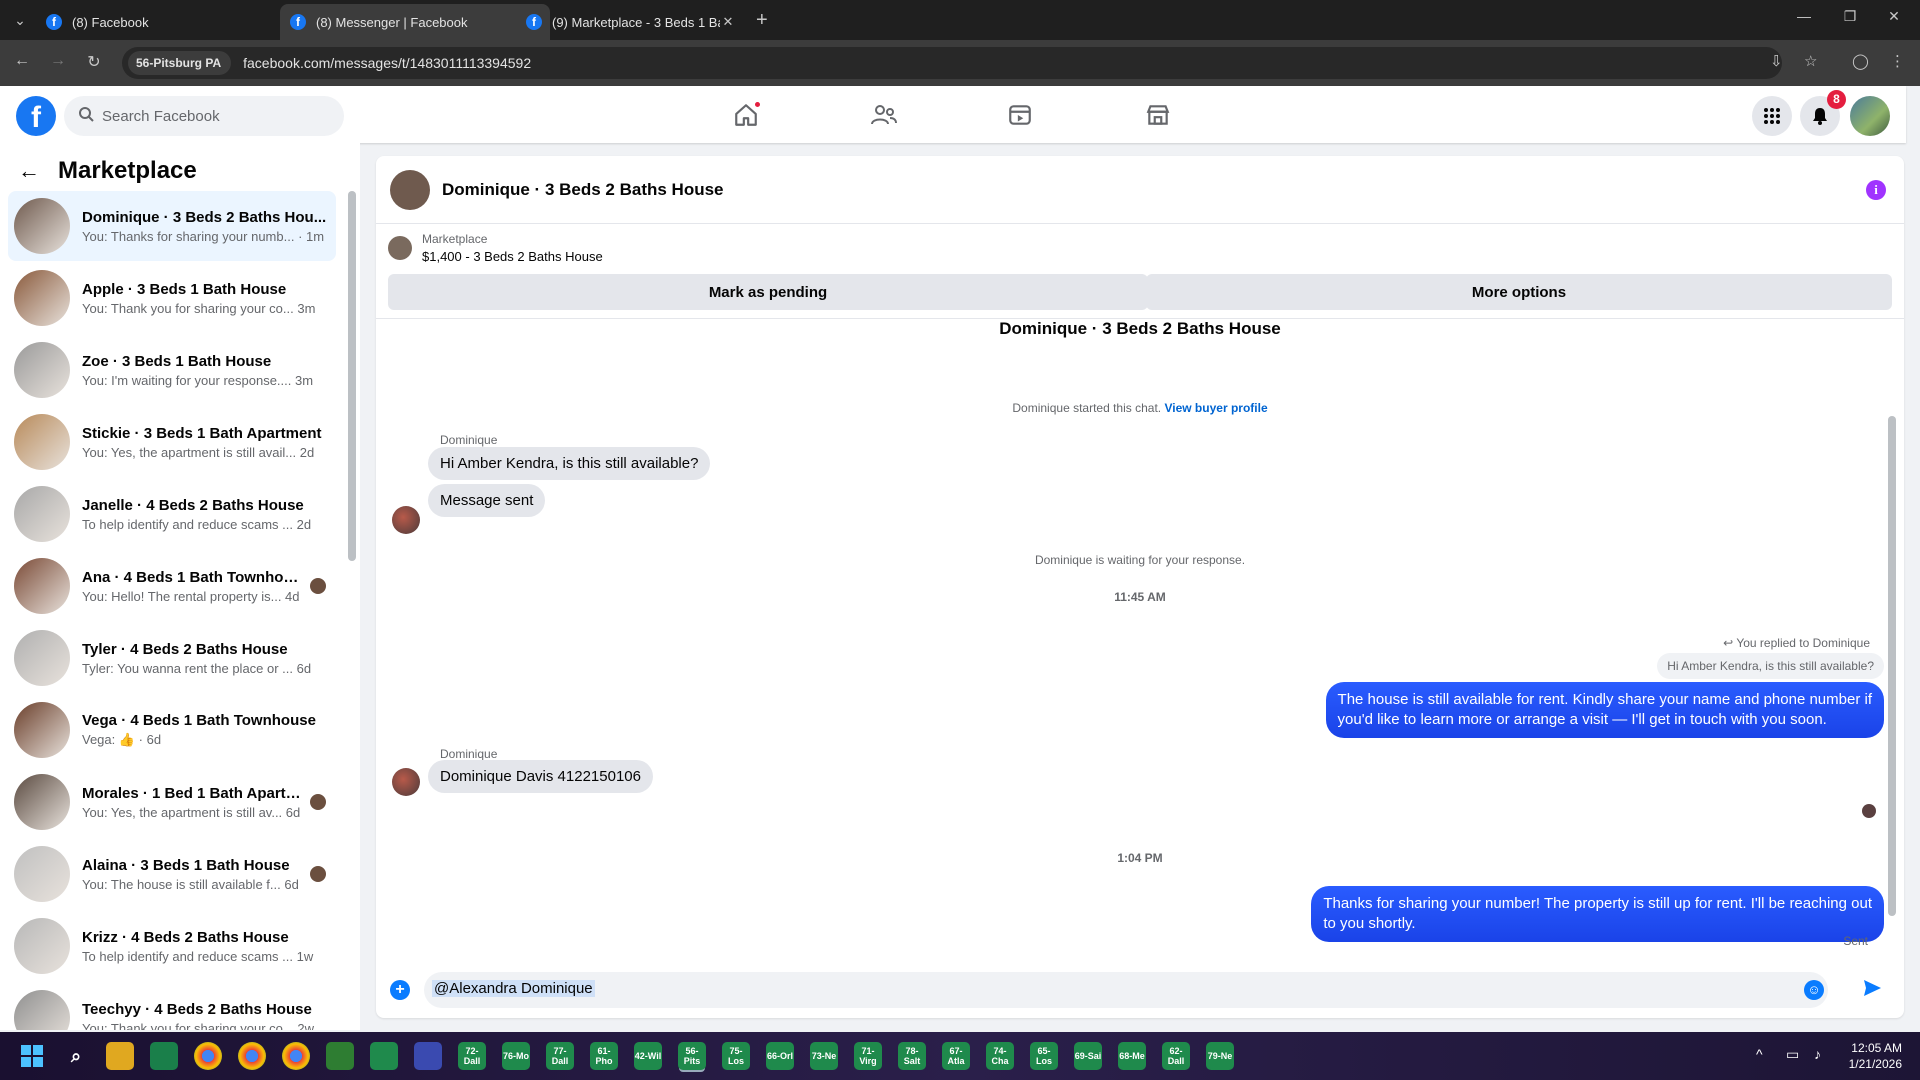  What do you see at coordinates (824, 1056) in the screenshot?
I see `taskbar-sheet-app: 73-Ne` at bounding box center [824, 1056].